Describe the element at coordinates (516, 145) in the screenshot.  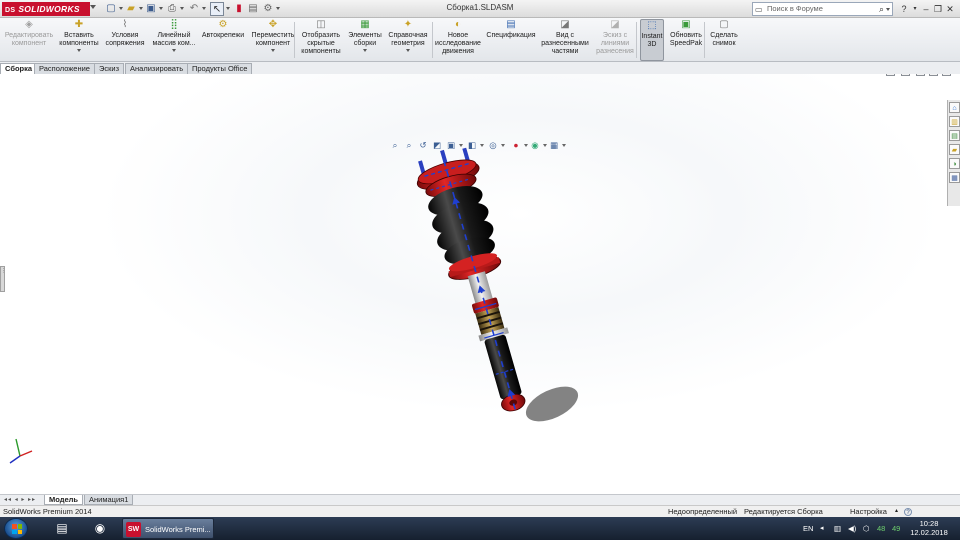
I see `edit-appearance-icon: ●` at that location.